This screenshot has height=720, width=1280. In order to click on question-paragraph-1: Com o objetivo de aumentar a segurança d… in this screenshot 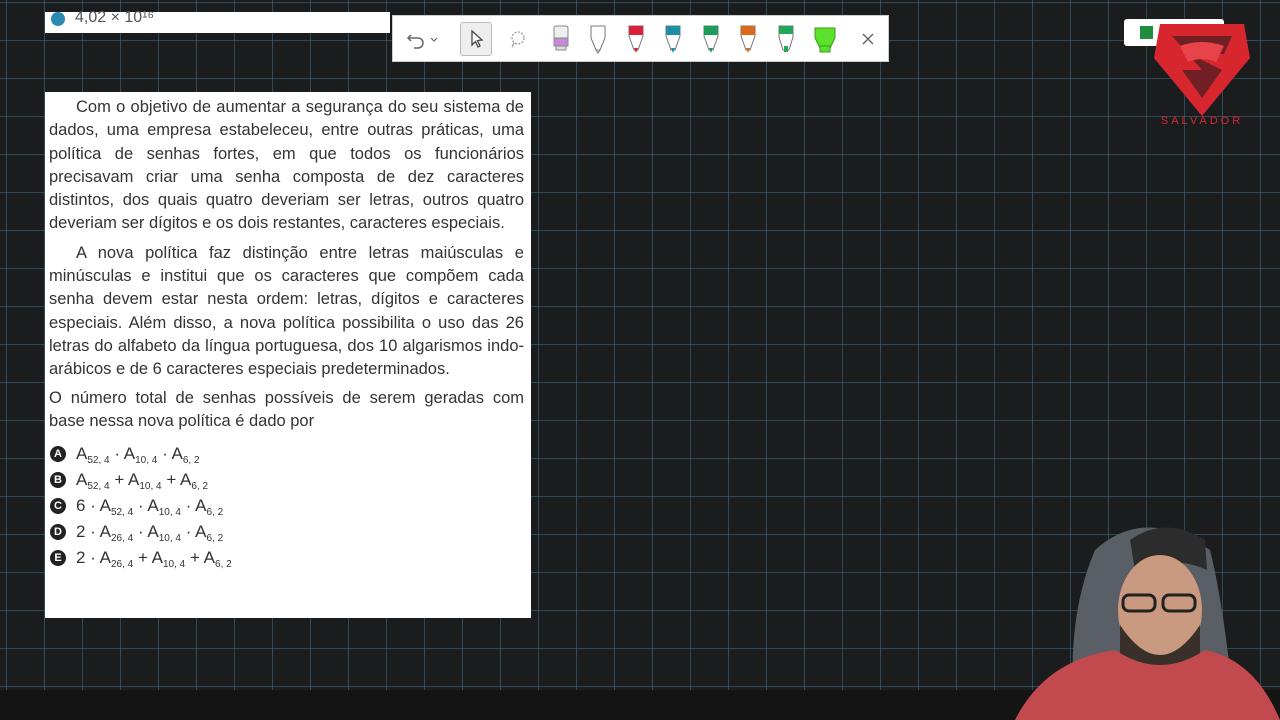, I will do `click(286, 165)`.